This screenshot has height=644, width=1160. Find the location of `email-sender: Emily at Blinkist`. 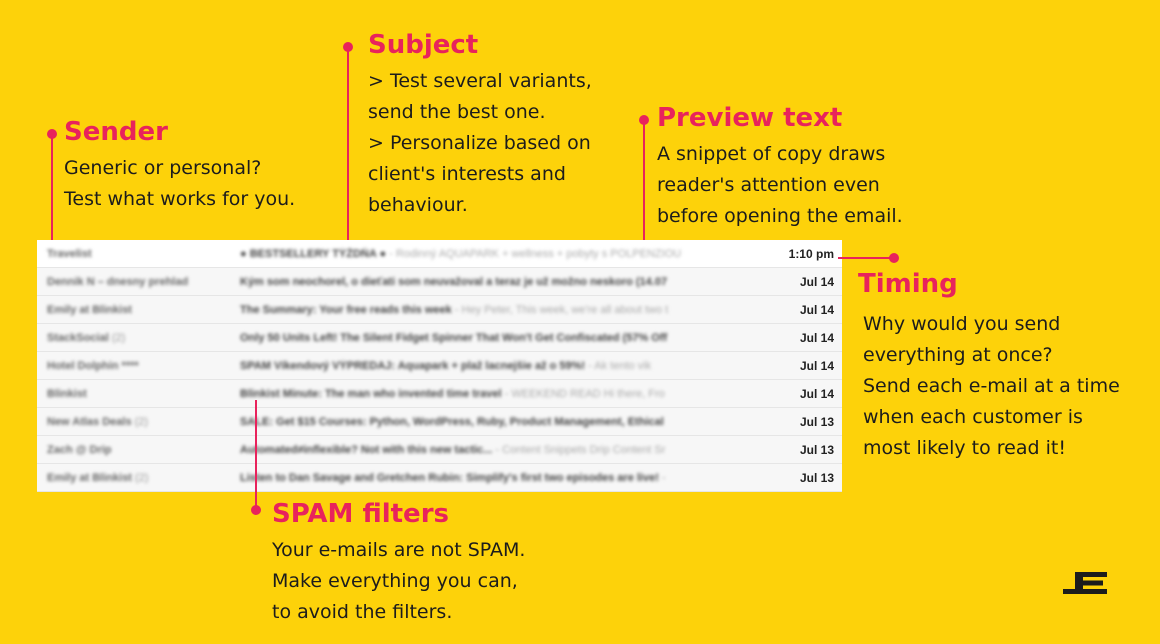

email-sender: Emily at Blinkist is located at coordinates (138, 310).